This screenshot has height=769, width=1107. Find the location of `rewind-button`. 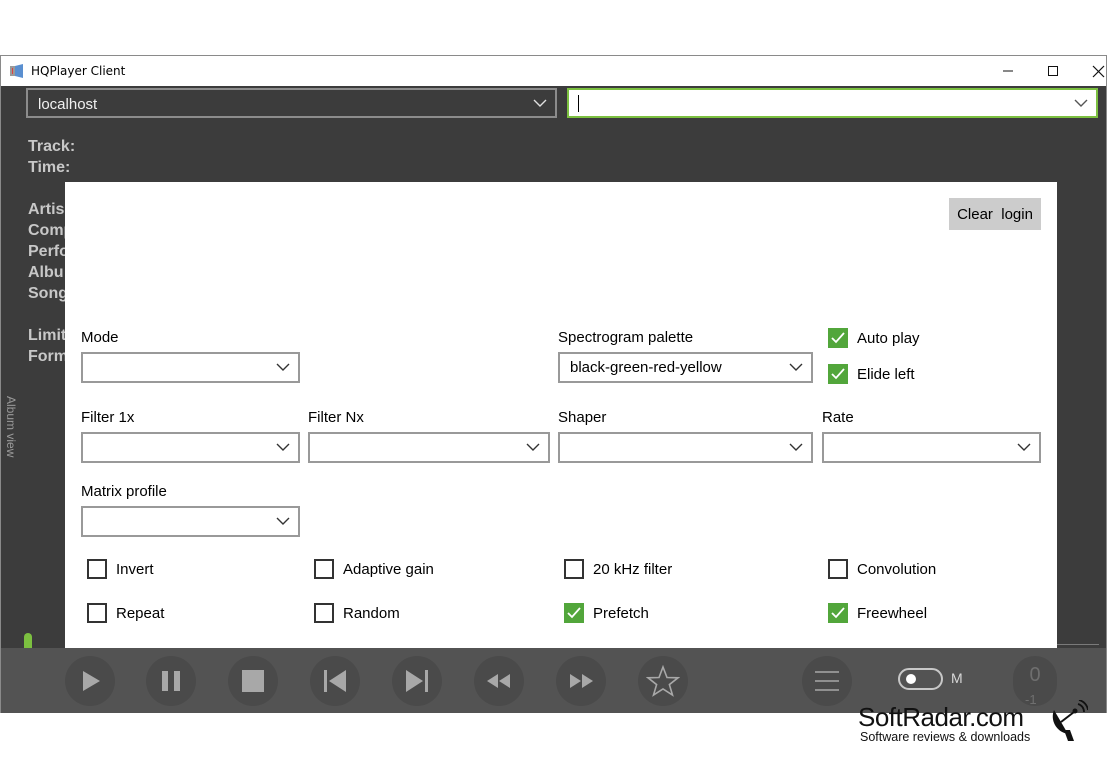

rewind-button is located at coordinates (499, 681).